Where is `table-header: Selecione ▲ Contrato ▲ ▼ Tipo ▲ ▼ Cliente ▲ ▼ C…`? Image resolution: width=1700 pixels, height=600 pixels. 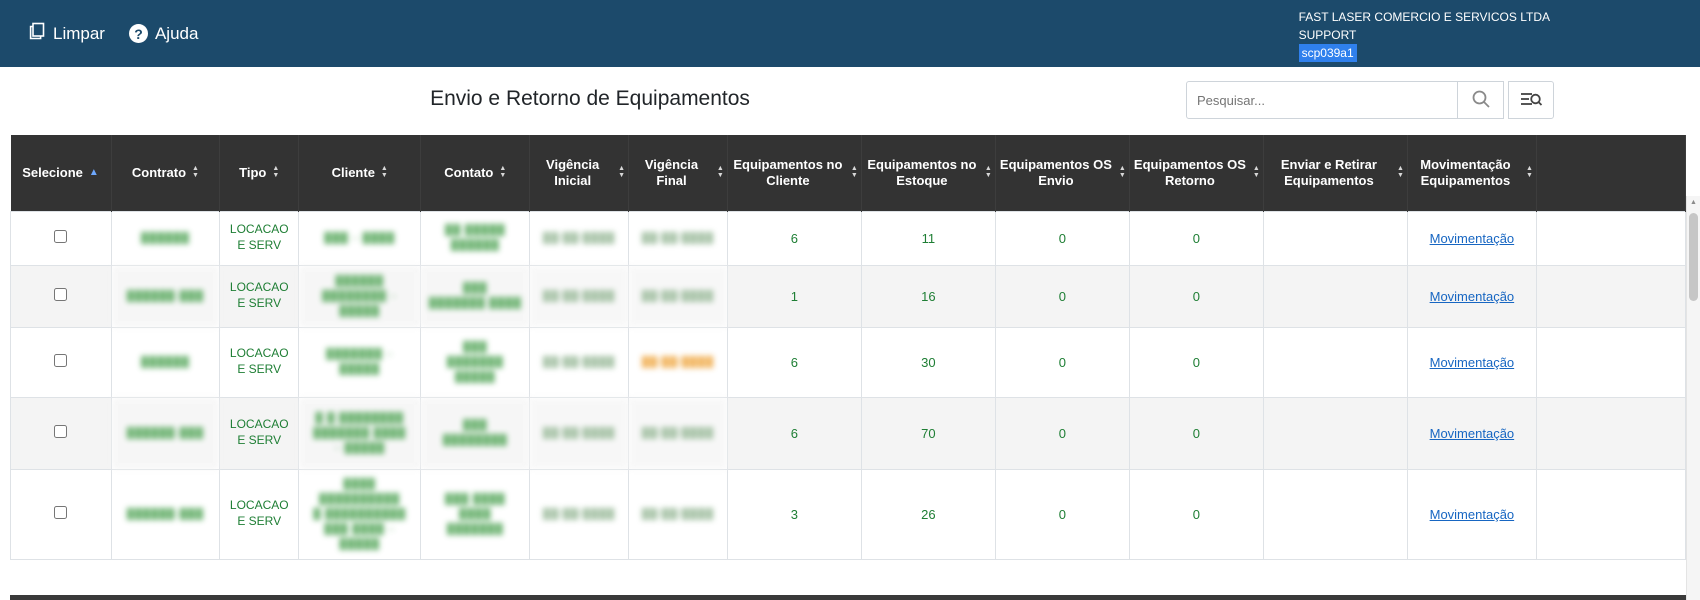
table-header: Selecione ▲ Contrato ▲ ▼ Tipo ▲ ▼ Cliente ▲ ▼ C… is located at coordinates (848, 173).